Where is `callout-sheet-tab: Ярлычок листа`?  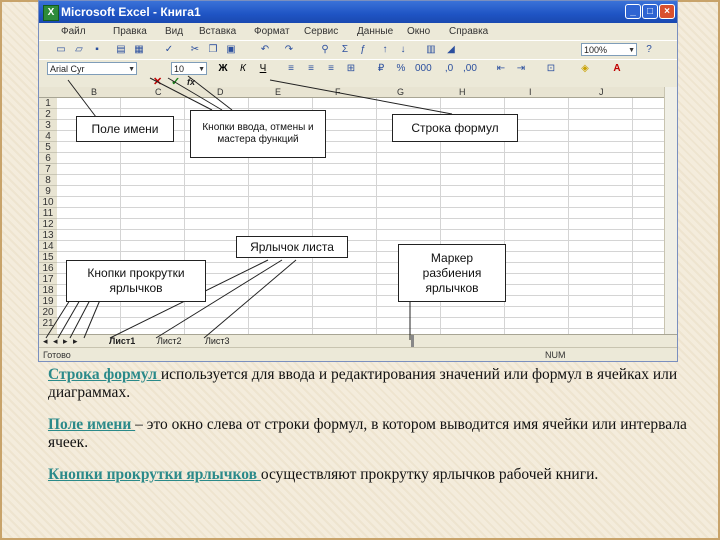 callout-sheet-tab: Ярлычок листа is located at coordinates (292, 247).